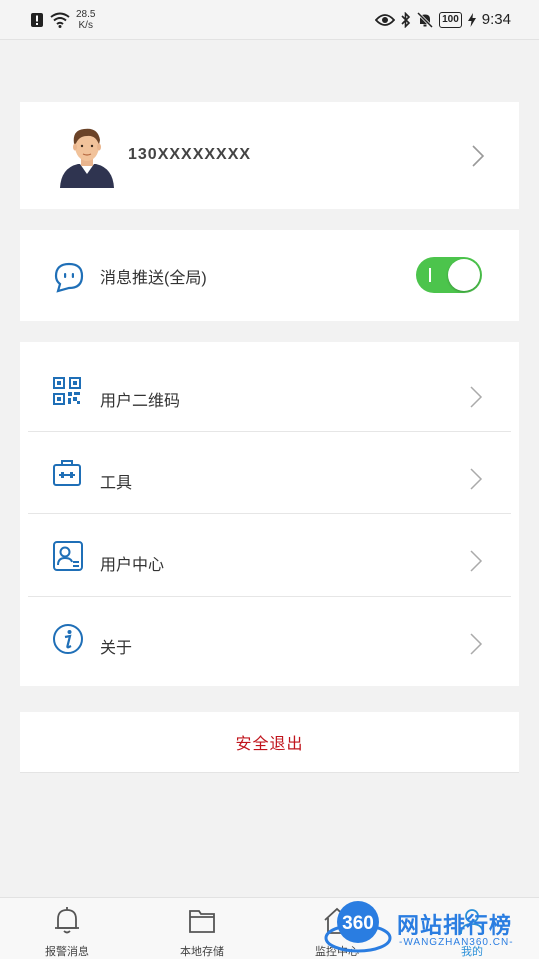 This screenshot has width=539, height=959. What do you see at coordinates (140, 401) in the screenshot?
I see `menu-item-label: 用户二维码` at bounding box center [140, 401].